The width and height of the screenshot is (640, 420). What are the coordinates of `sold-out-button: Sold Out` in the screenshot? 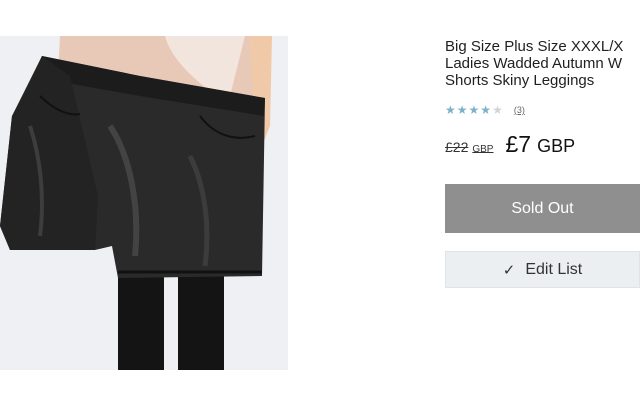 It's located at (542, 208).